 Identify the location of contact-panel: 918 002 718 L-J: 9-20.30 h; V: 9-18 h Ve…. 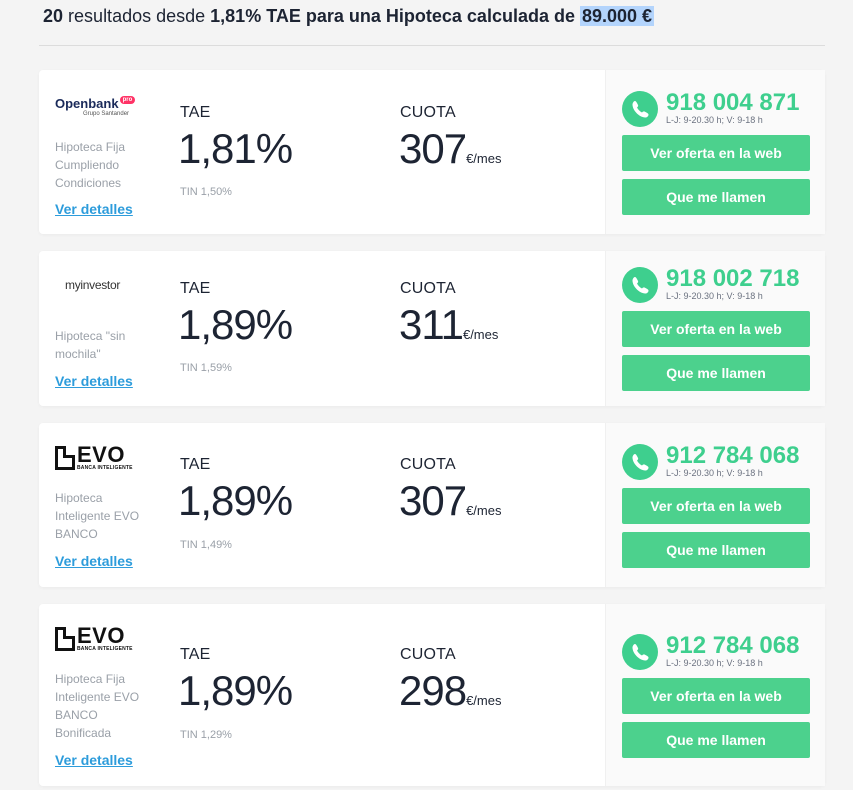
(715, 328).